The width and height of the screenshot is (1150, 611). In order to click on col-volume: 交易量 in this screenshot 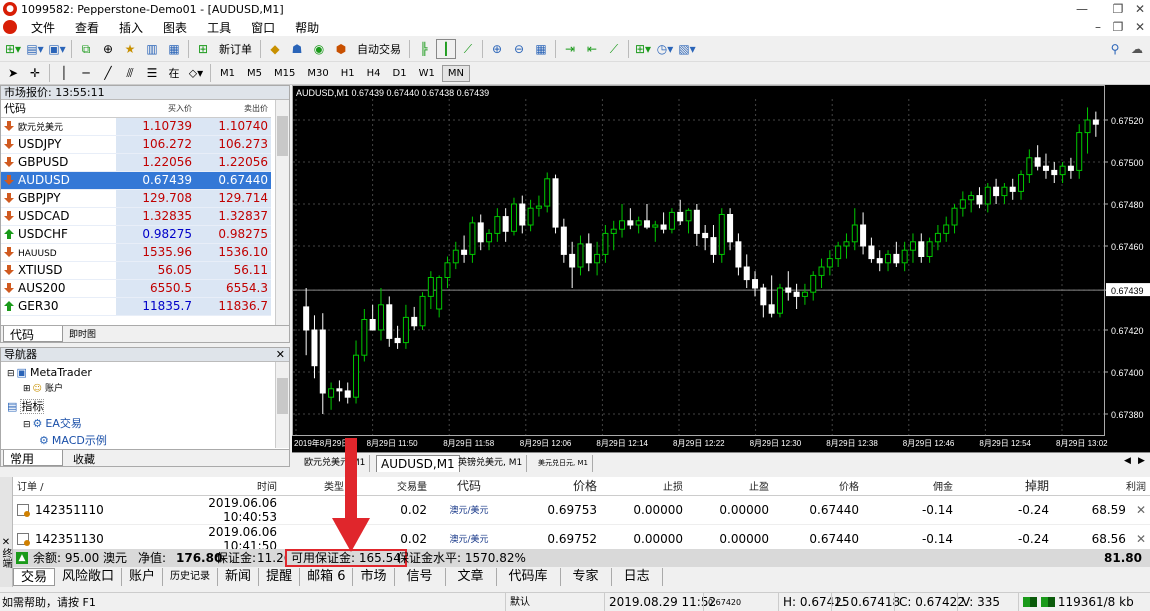, I will do `click(411, 486)`.